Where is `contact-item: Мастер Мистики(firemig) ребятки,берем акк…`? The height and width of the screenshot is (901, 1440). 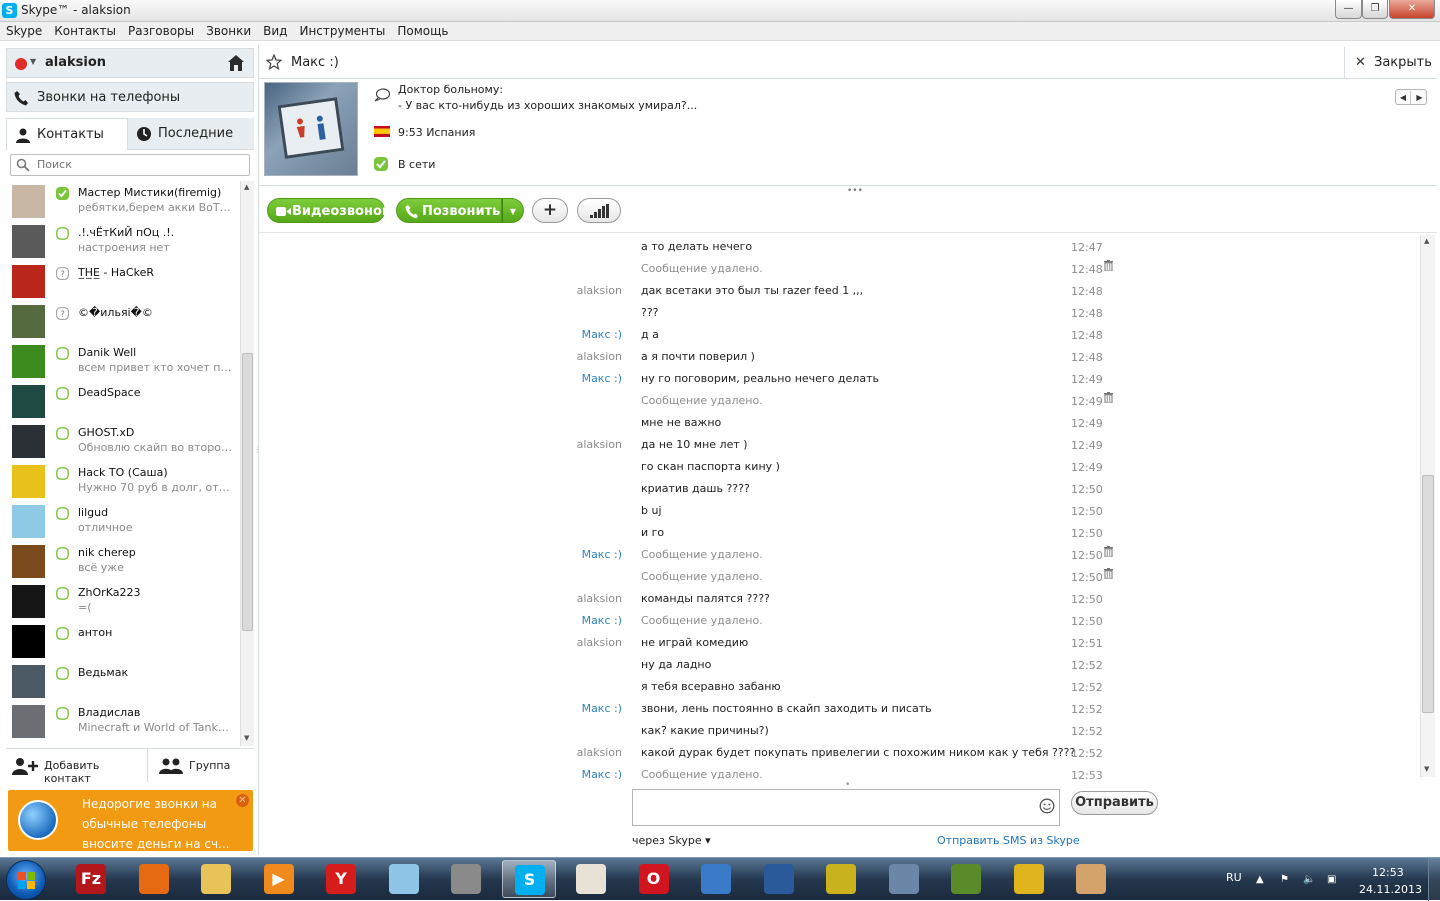 contact-item: Мастер Мистики(firemig) ребятки,берем акк… is located at coordinates (122, 201).